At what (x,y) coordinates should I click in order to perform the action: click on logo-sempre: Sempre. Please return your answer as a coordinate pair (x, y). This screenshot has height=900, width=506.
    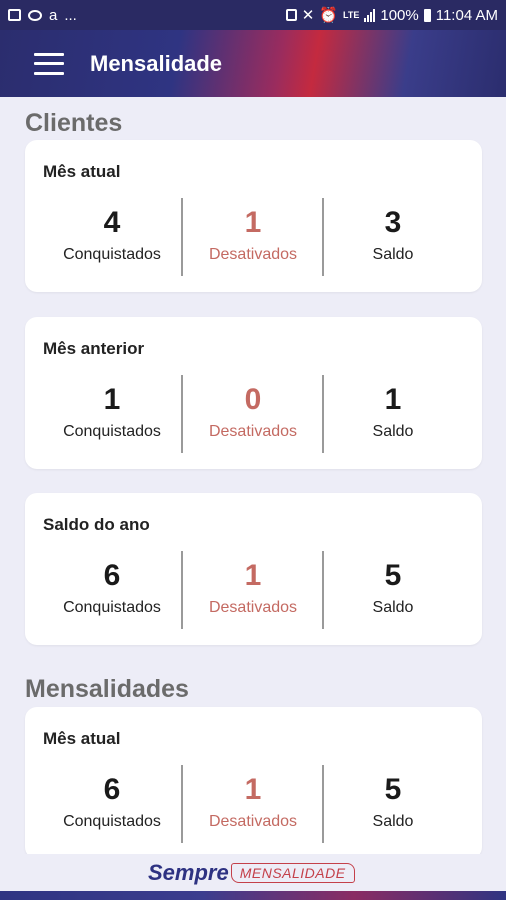
    Looking at the image, I should click on (188, 872).